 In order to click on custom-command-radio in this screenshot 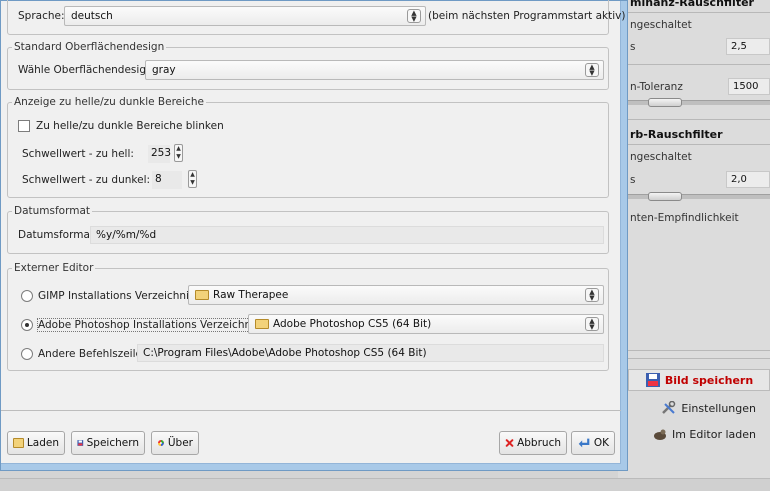, I will do `click(27, 354)`.